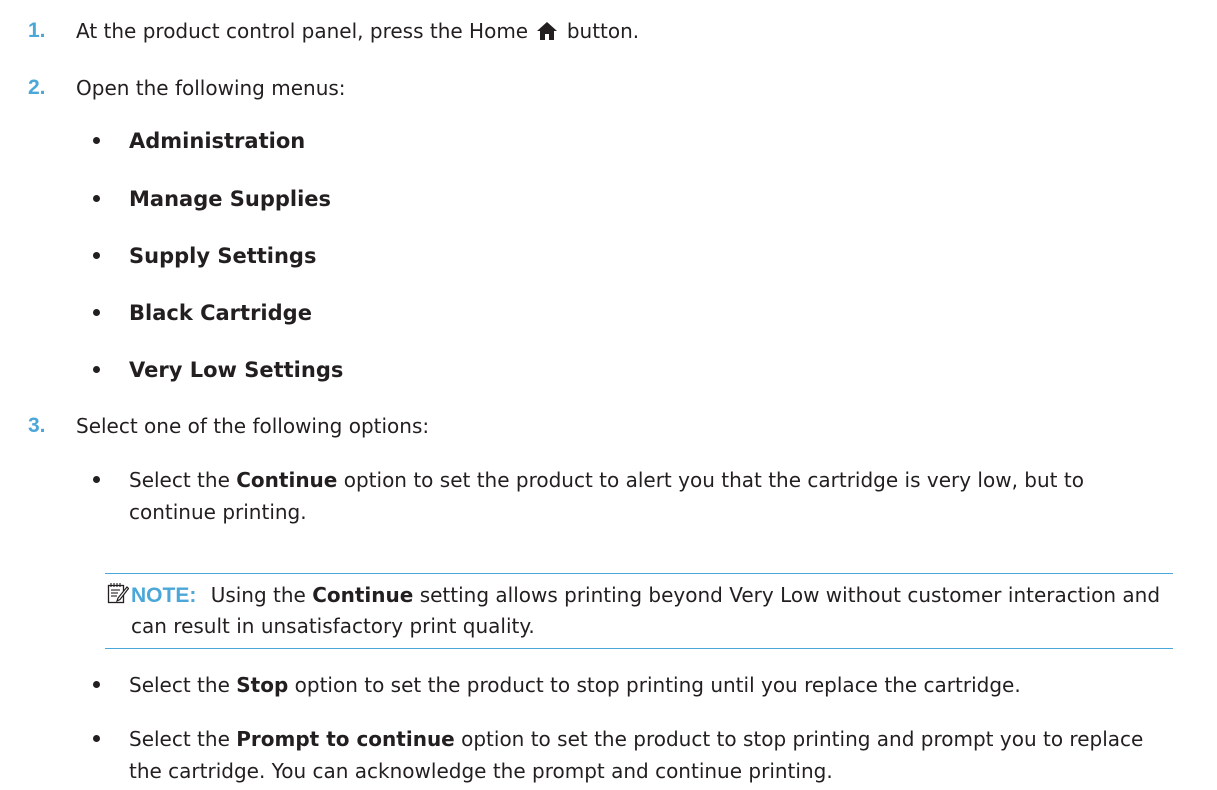  I want to click on step-number: 1., so click(37, 30).